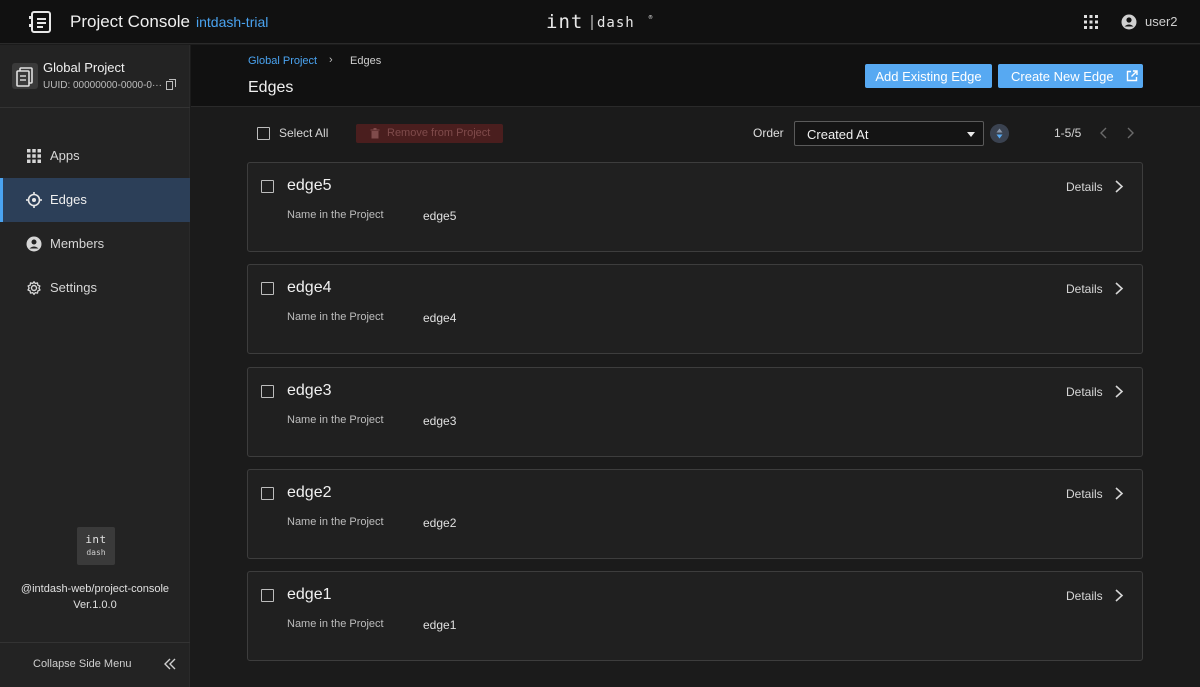  I want to click on sidebar-item-settings: Settings, so click(95, 288).